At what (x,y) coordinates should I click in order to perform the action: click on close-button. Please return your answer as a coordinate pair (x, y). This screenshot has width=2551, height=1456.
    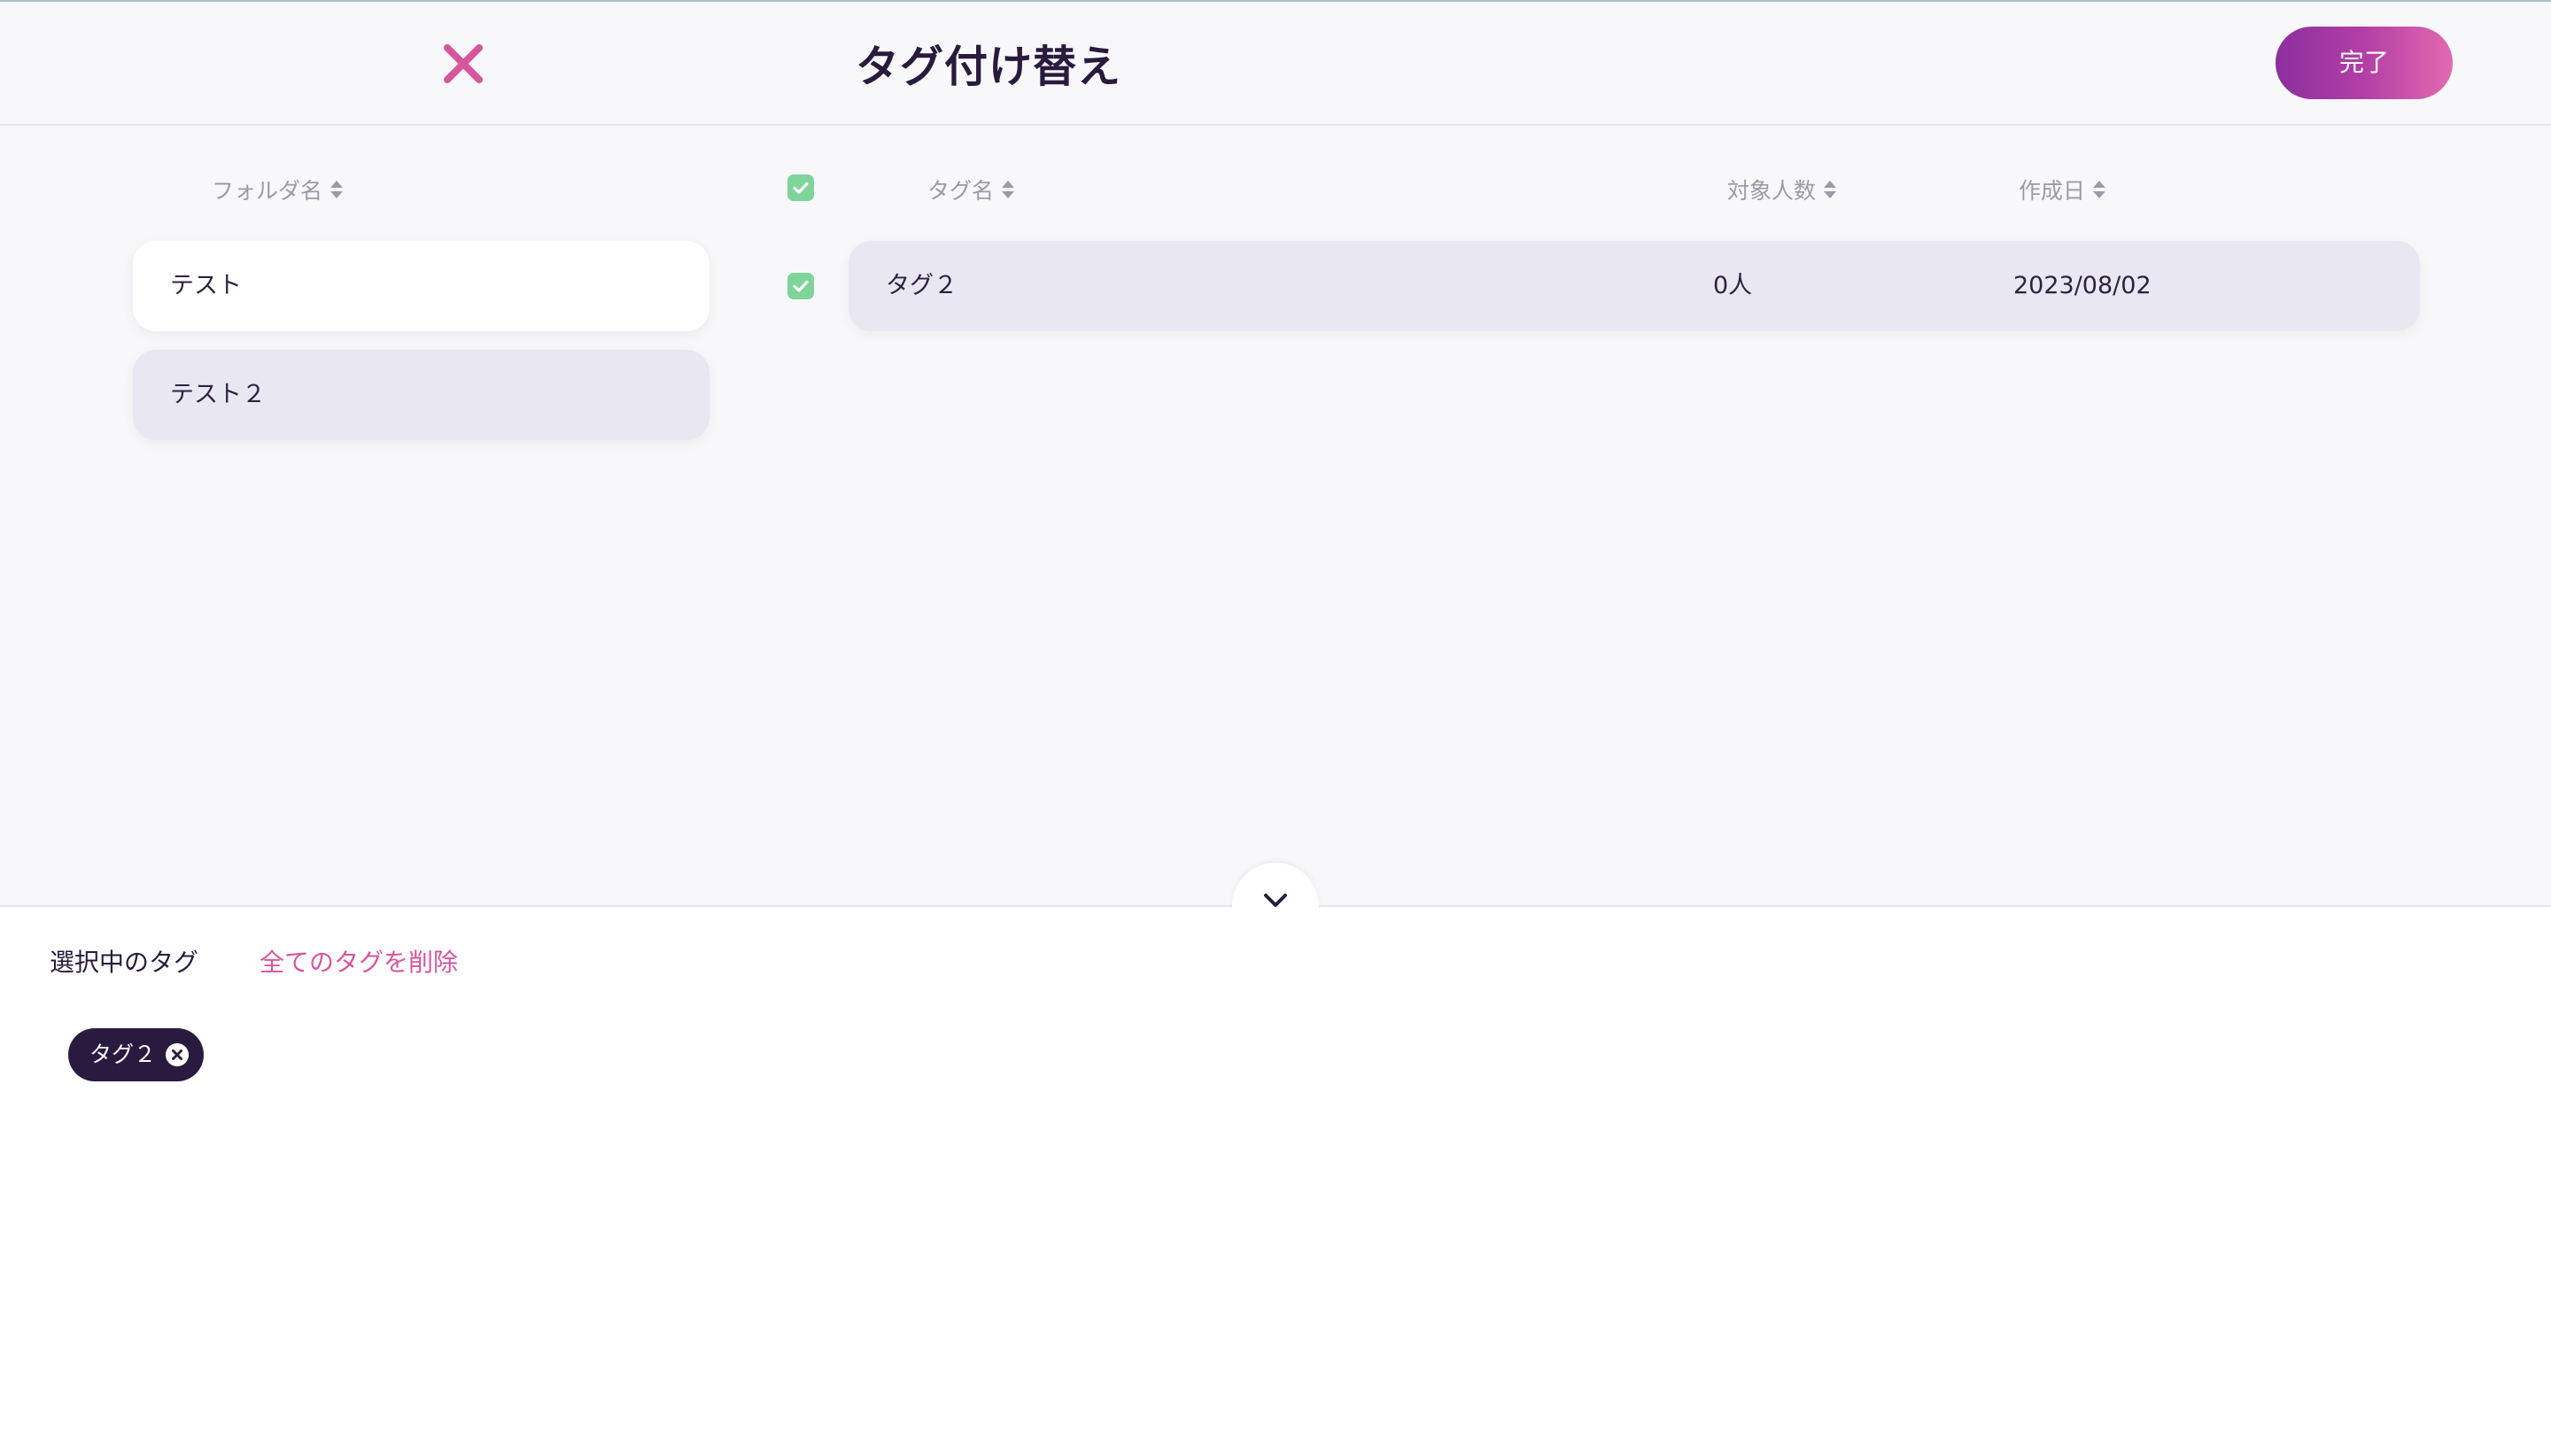
    Looking at the image, I should click on (463, 64).